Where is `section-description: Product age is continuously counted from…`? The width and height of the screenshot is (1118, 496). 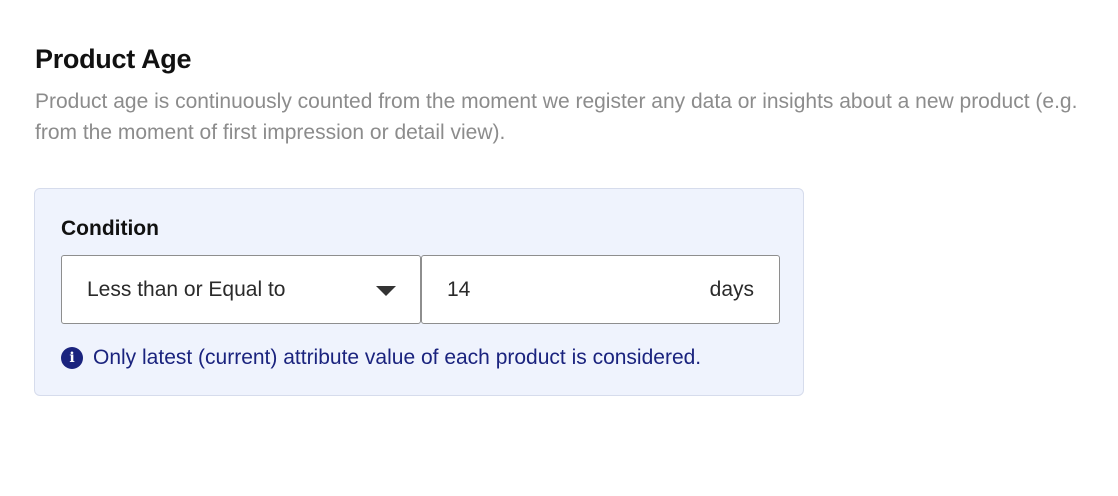 section-description: Product age is continuously counted from… is located at coordinates (556, 117).